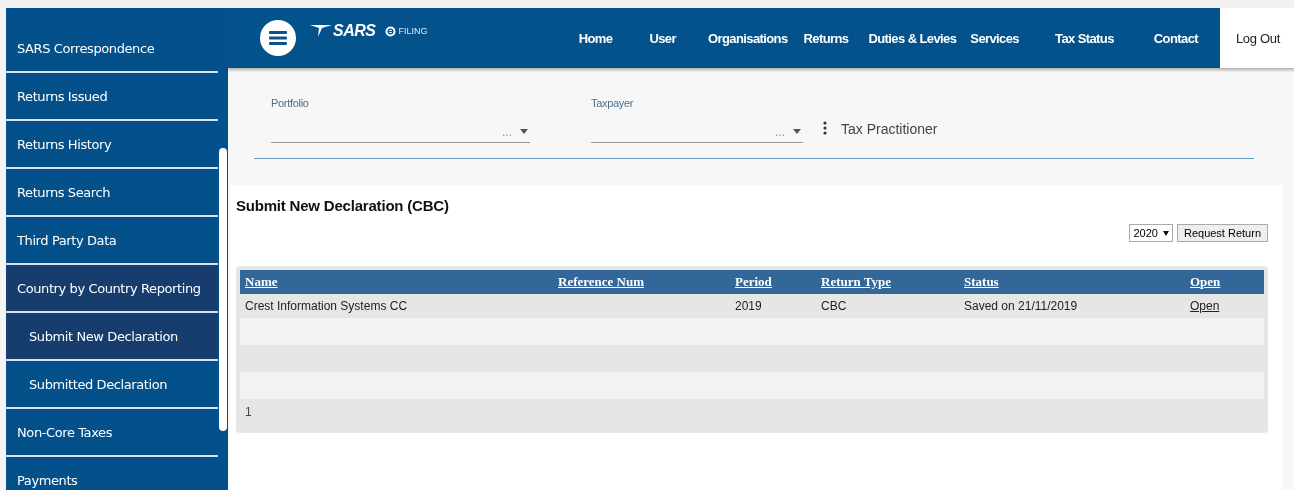  I want to click on field-label: Taxpayer, so click(613, 103).